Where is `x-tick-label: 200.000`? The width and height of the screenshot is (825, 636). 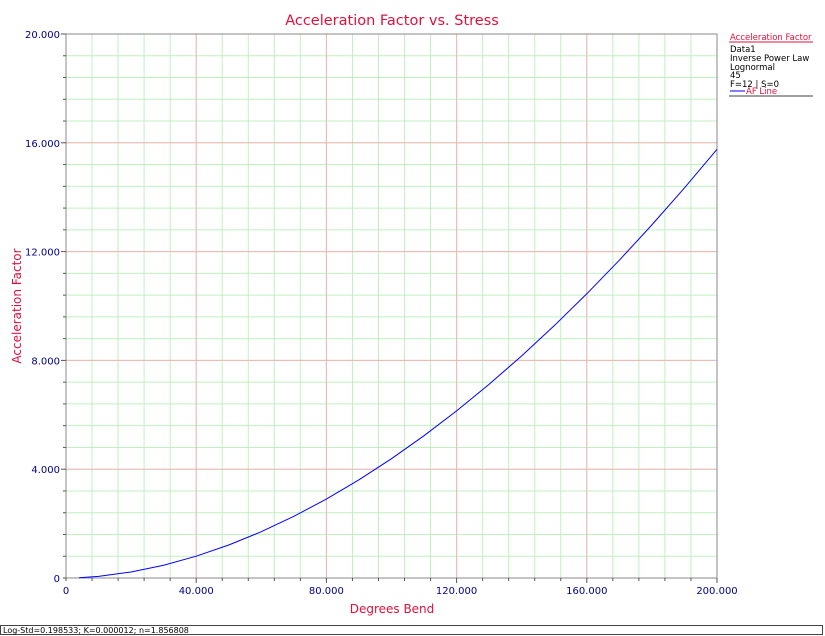
x-tick-label: 200.000 is located at coordinates (716, 591).